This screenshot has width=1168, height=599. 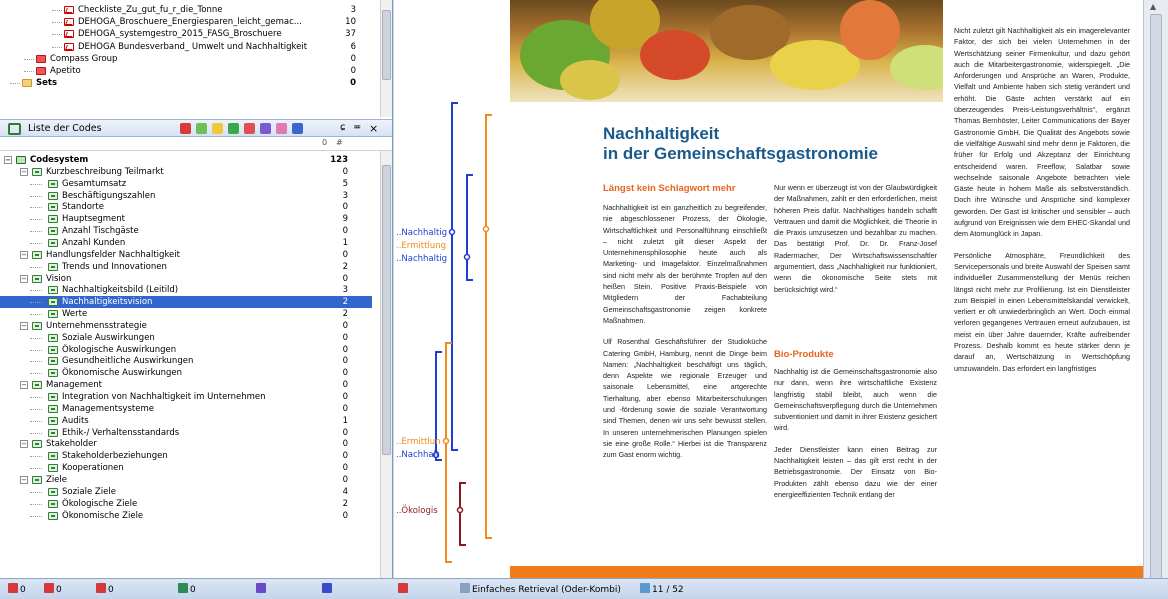 I want to click on code-row: Ökologische Auswirkungen 0, so click(x=186, y=350).